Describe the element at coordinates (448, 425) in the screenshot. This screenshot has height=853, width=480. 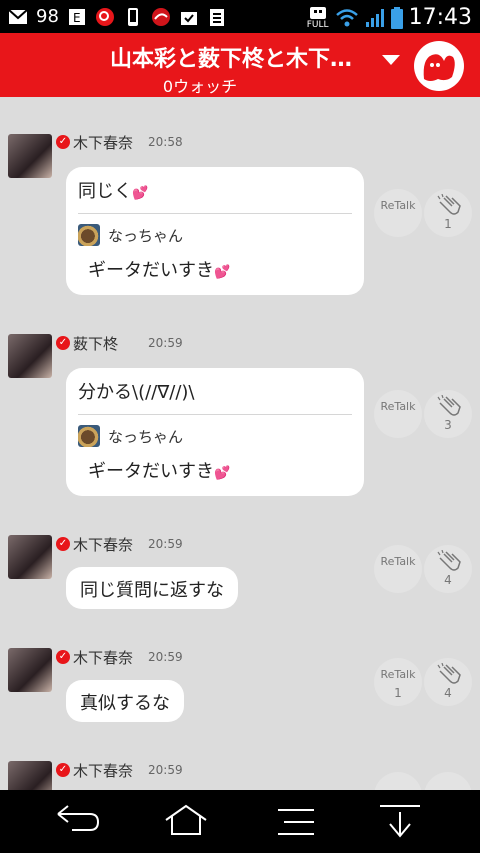
I see `clap-count: 3` at that location.